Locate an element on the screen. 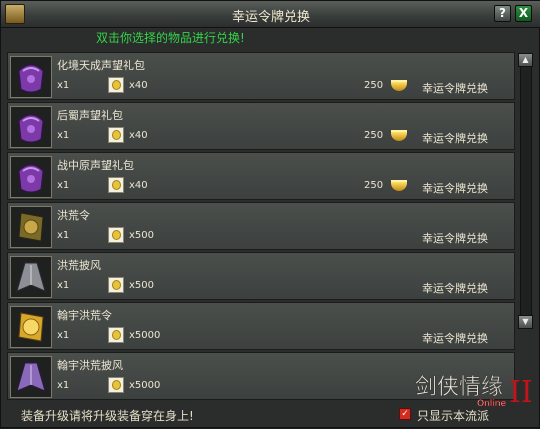 The height and width of the screenshot is (429, 540). list-item: 洪荒披风 x1 x500 幸运令牌兑换 is located at coordinates (261, 276).